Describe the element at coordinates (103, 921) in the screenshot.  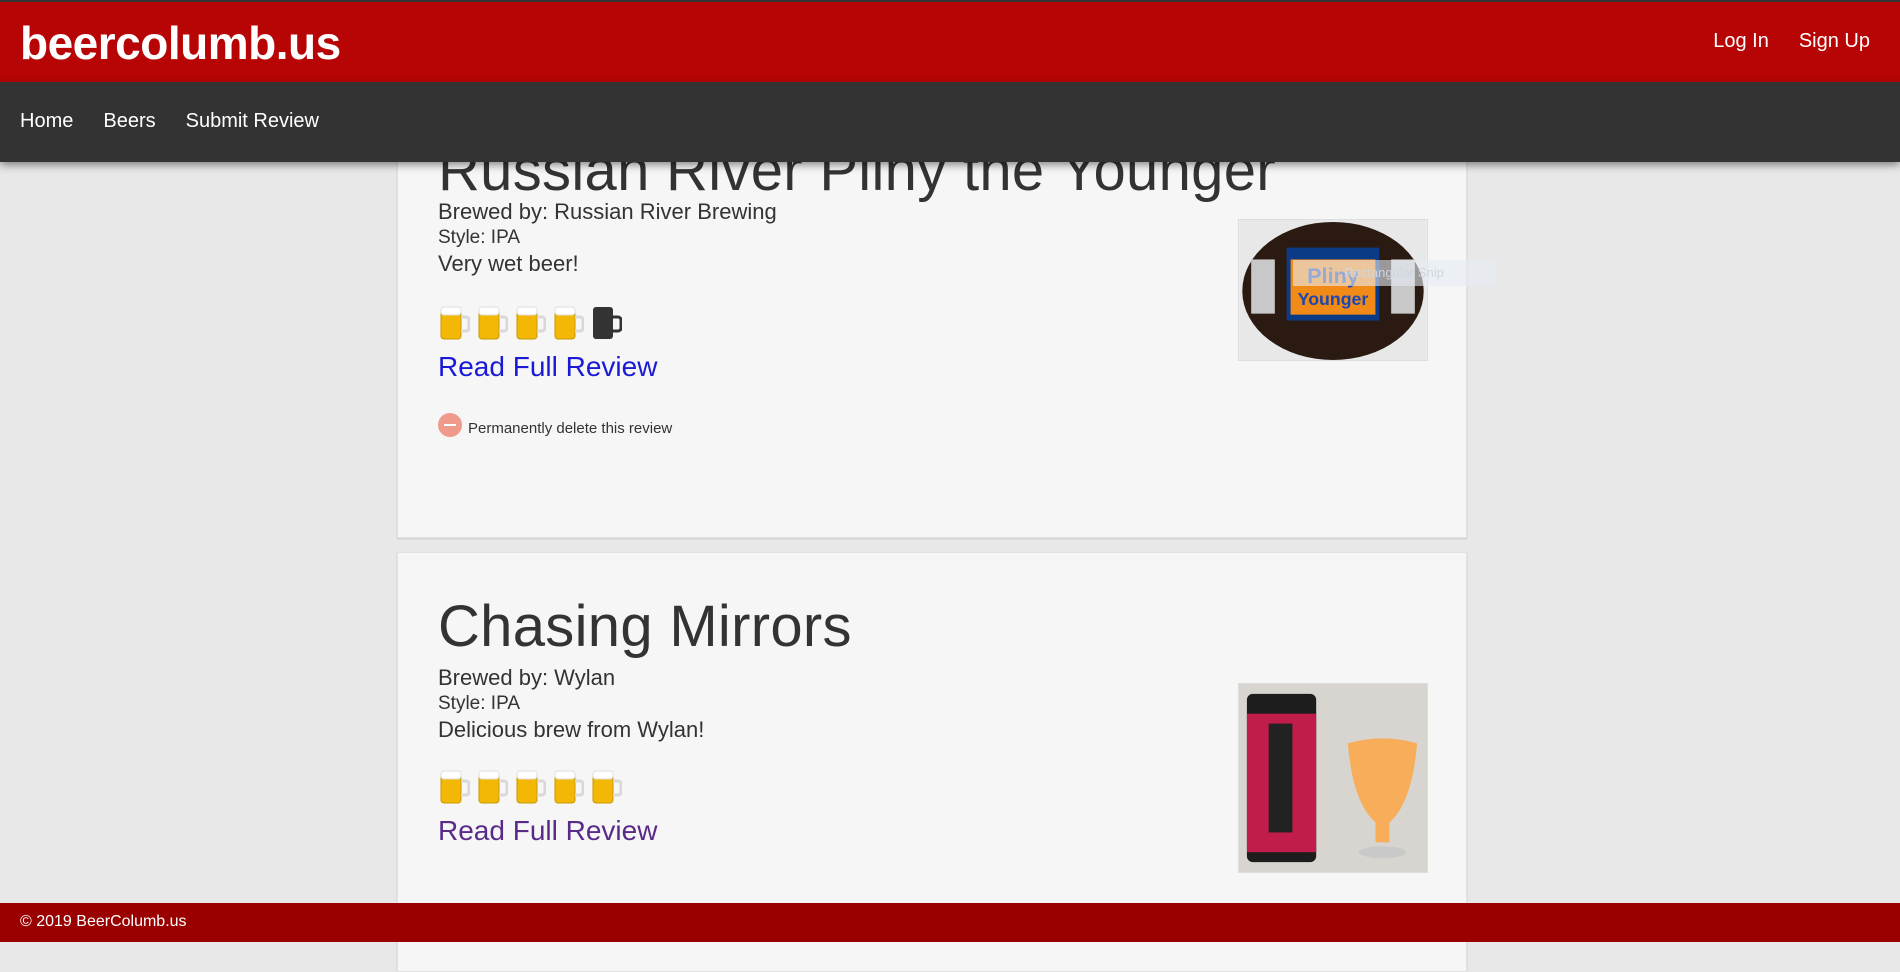
I see `footer-copyright: © 2019 BeerColumb.us` at that location.